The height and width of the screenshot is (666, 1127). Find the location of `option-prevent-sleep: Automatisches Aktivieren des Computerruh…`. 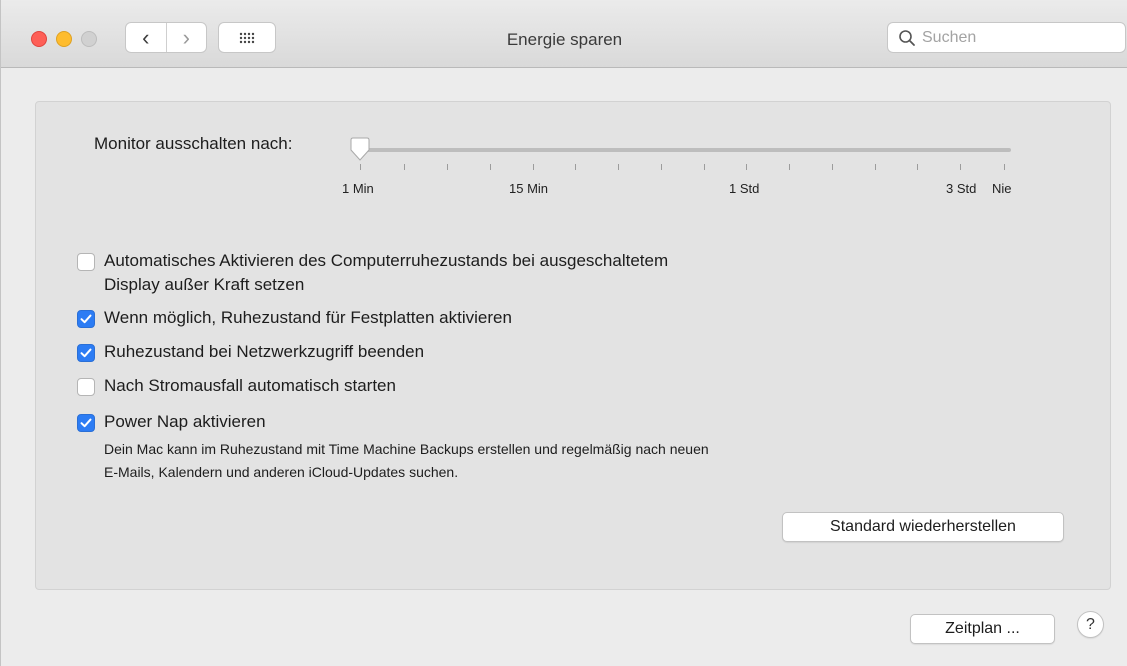

option-prevent-sleep: Automatisches Aktivieren des Computerruh… is located at coordinates (373, 274).